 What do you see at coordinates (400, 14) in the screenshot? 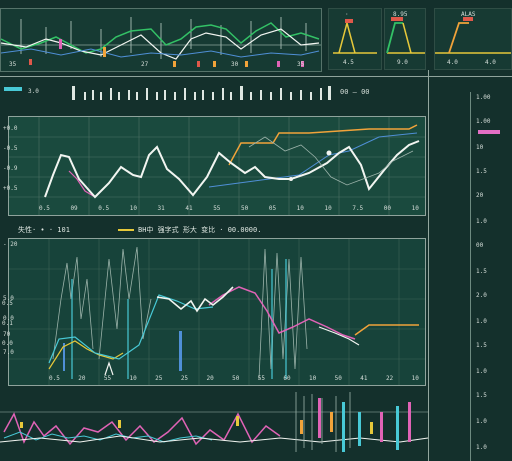
I see `mini-chart-2-title: 8.95` at bounding box center [400, 14].